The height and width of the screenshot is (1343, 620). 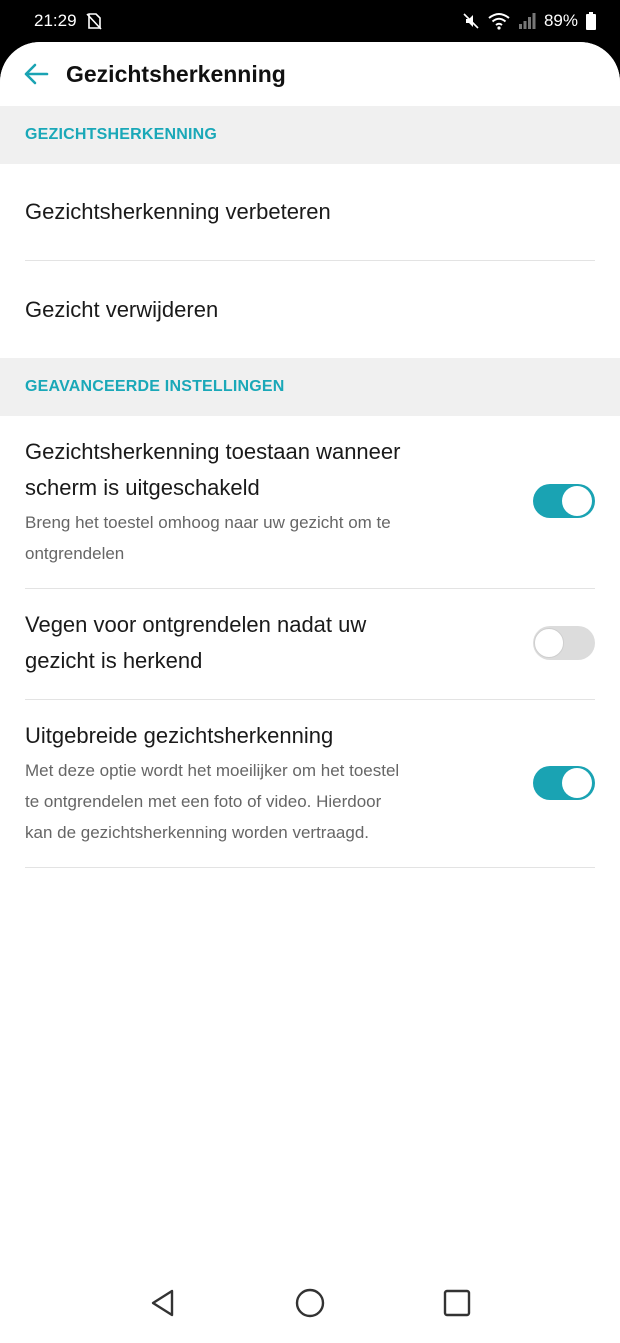 I want to click on item-title-line2: scherm is uitgeschakeld, so click(x=142, y=487).